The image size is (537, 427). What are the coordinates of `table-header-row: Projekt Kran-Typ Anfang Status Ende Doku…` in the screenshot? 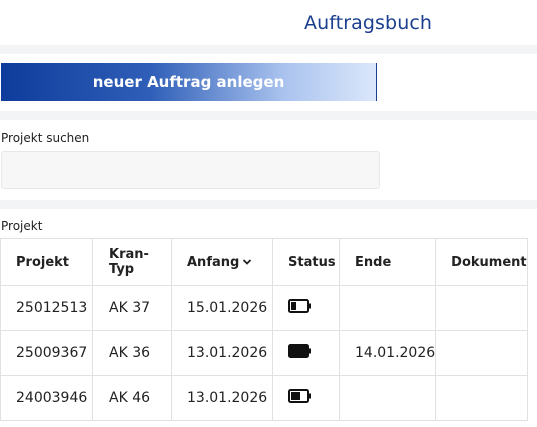 It's located at (264, 262).